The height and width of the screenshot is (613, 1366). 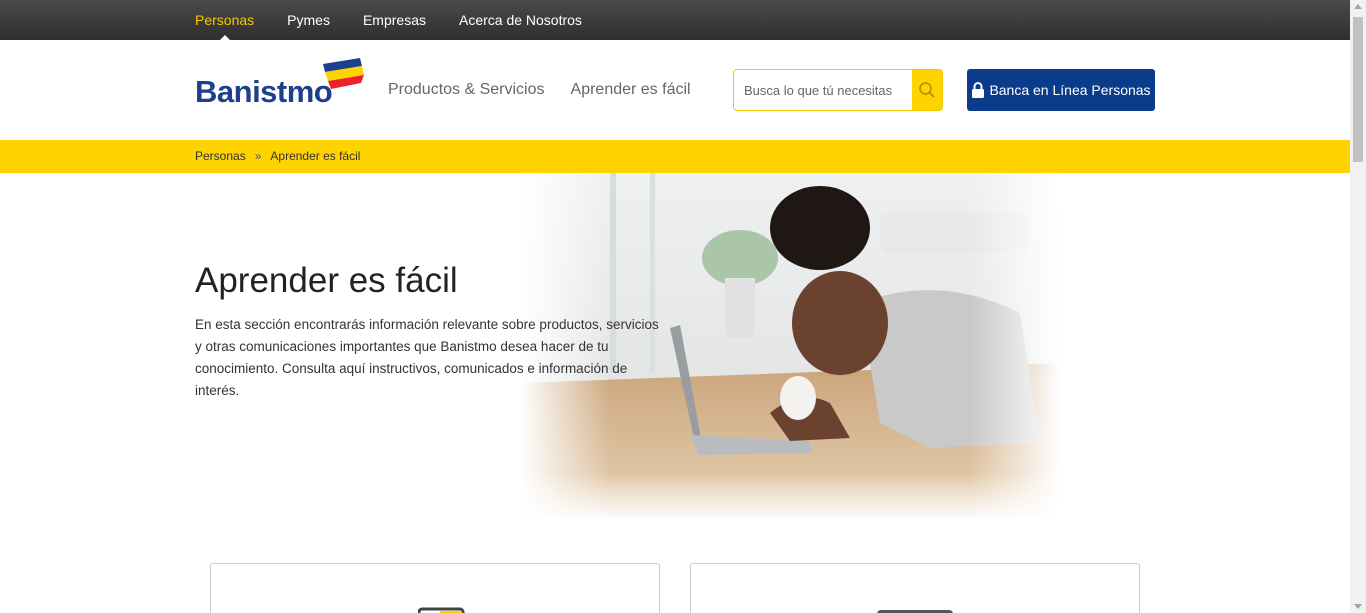 What do you see at coordinates (1358, 606) in the screenshot?
I see `scroll-down-arrow-icon` at bounding box center [1358, 606].